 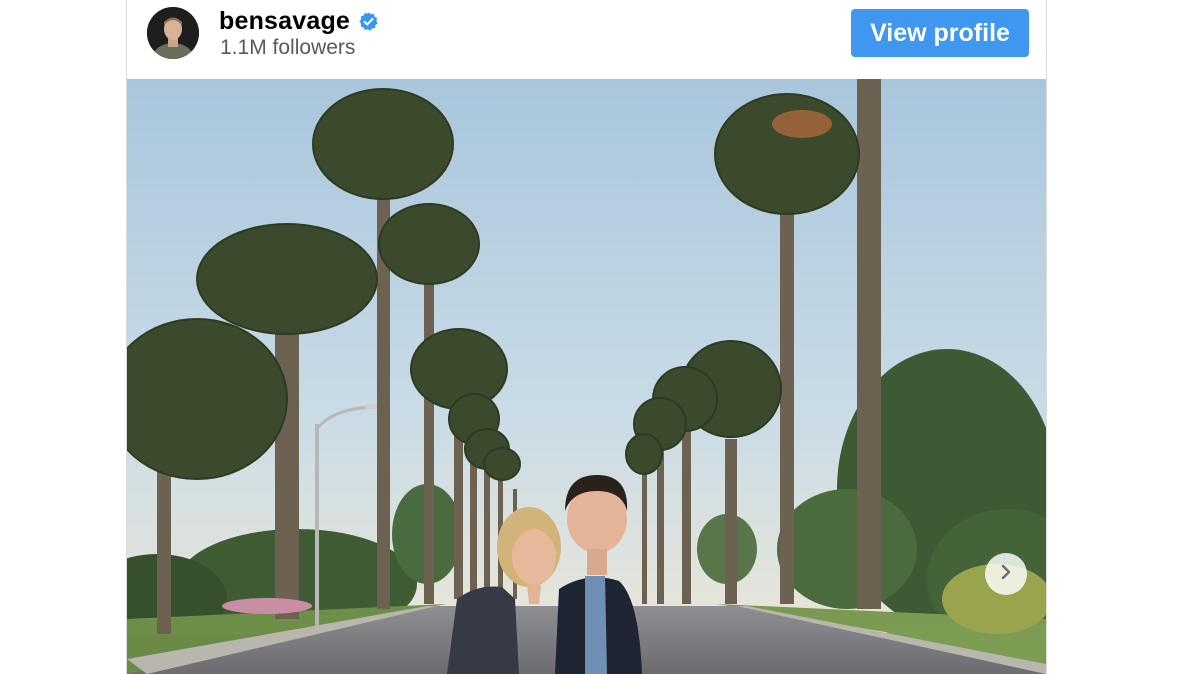 I want to click on username-row: bensavage, so click(x=299, y=21).